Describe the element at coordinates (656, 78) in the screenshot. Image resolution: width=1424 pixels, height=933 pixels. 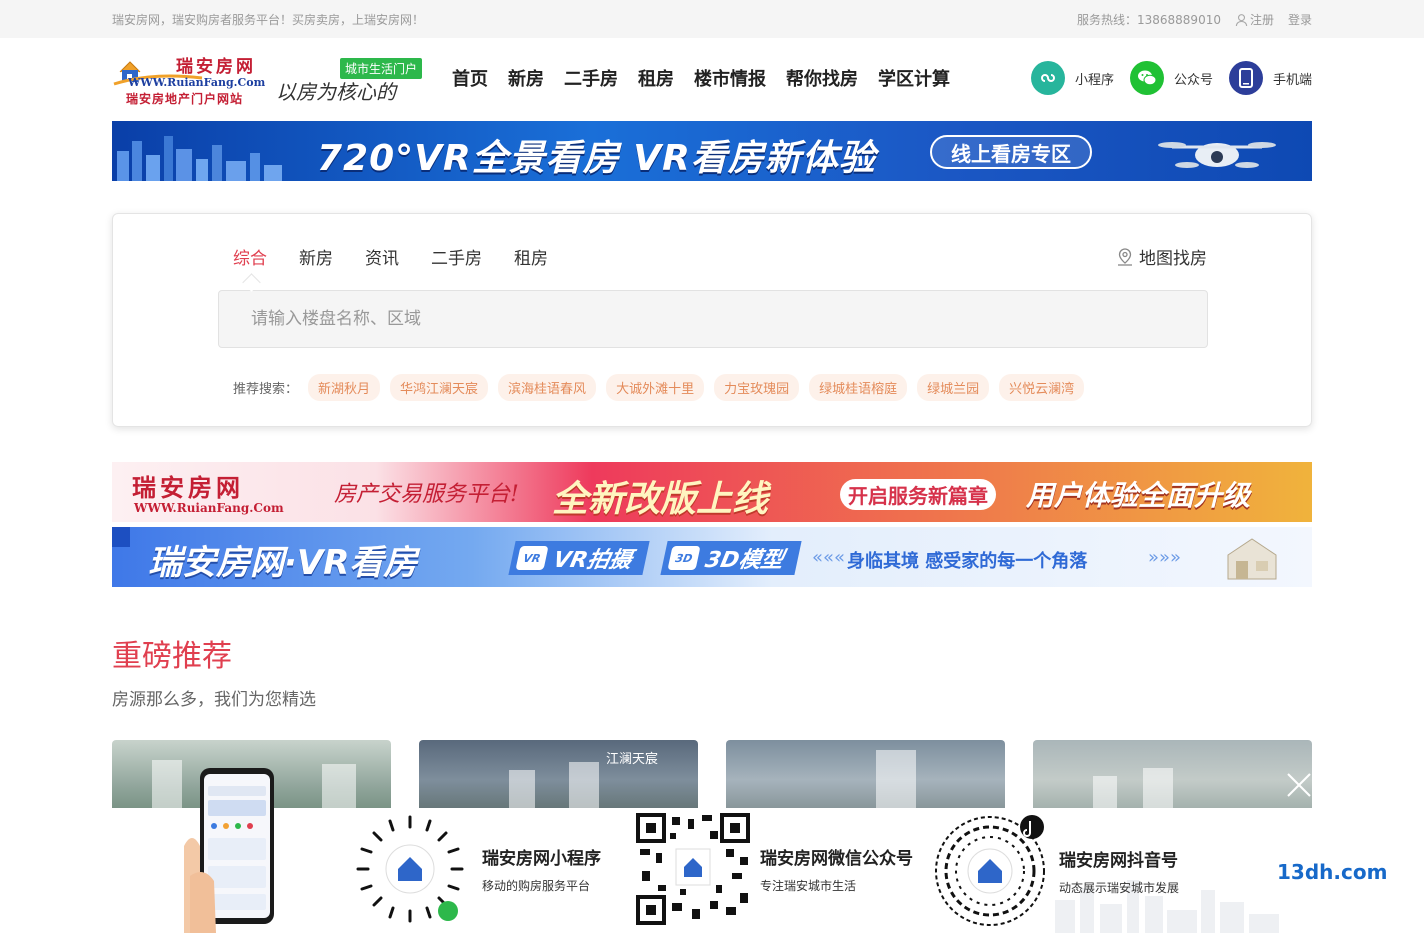
I see `nav-rent: 租房` at that location.